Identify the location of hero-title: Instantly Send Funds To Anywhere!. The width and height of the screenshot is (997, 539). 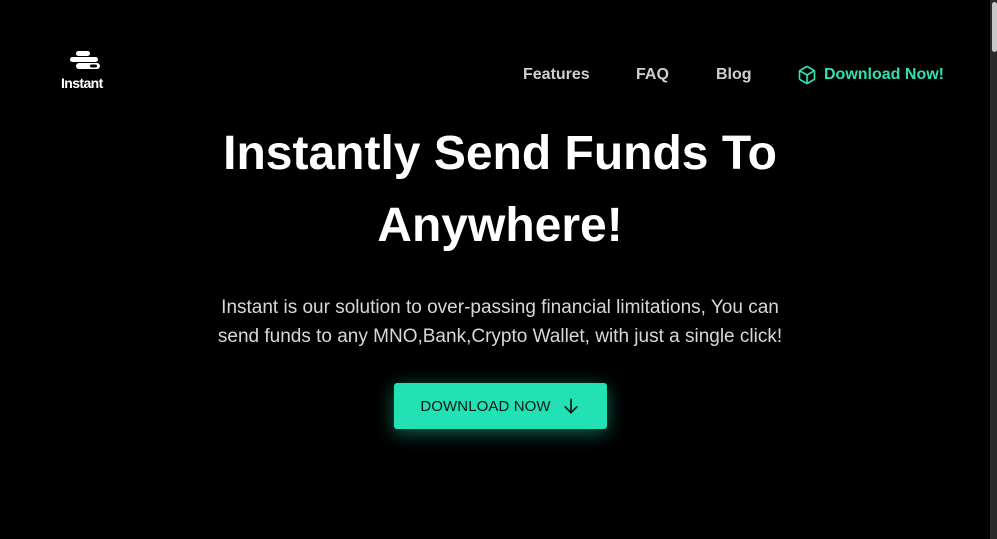
(500, 189).